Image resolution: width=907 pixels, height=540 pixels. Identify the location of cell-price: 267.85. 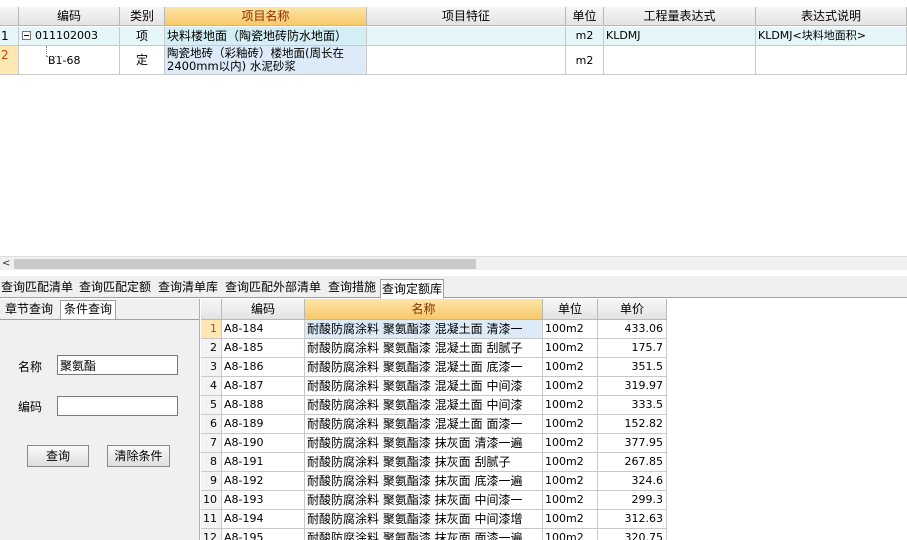
(632, 462).